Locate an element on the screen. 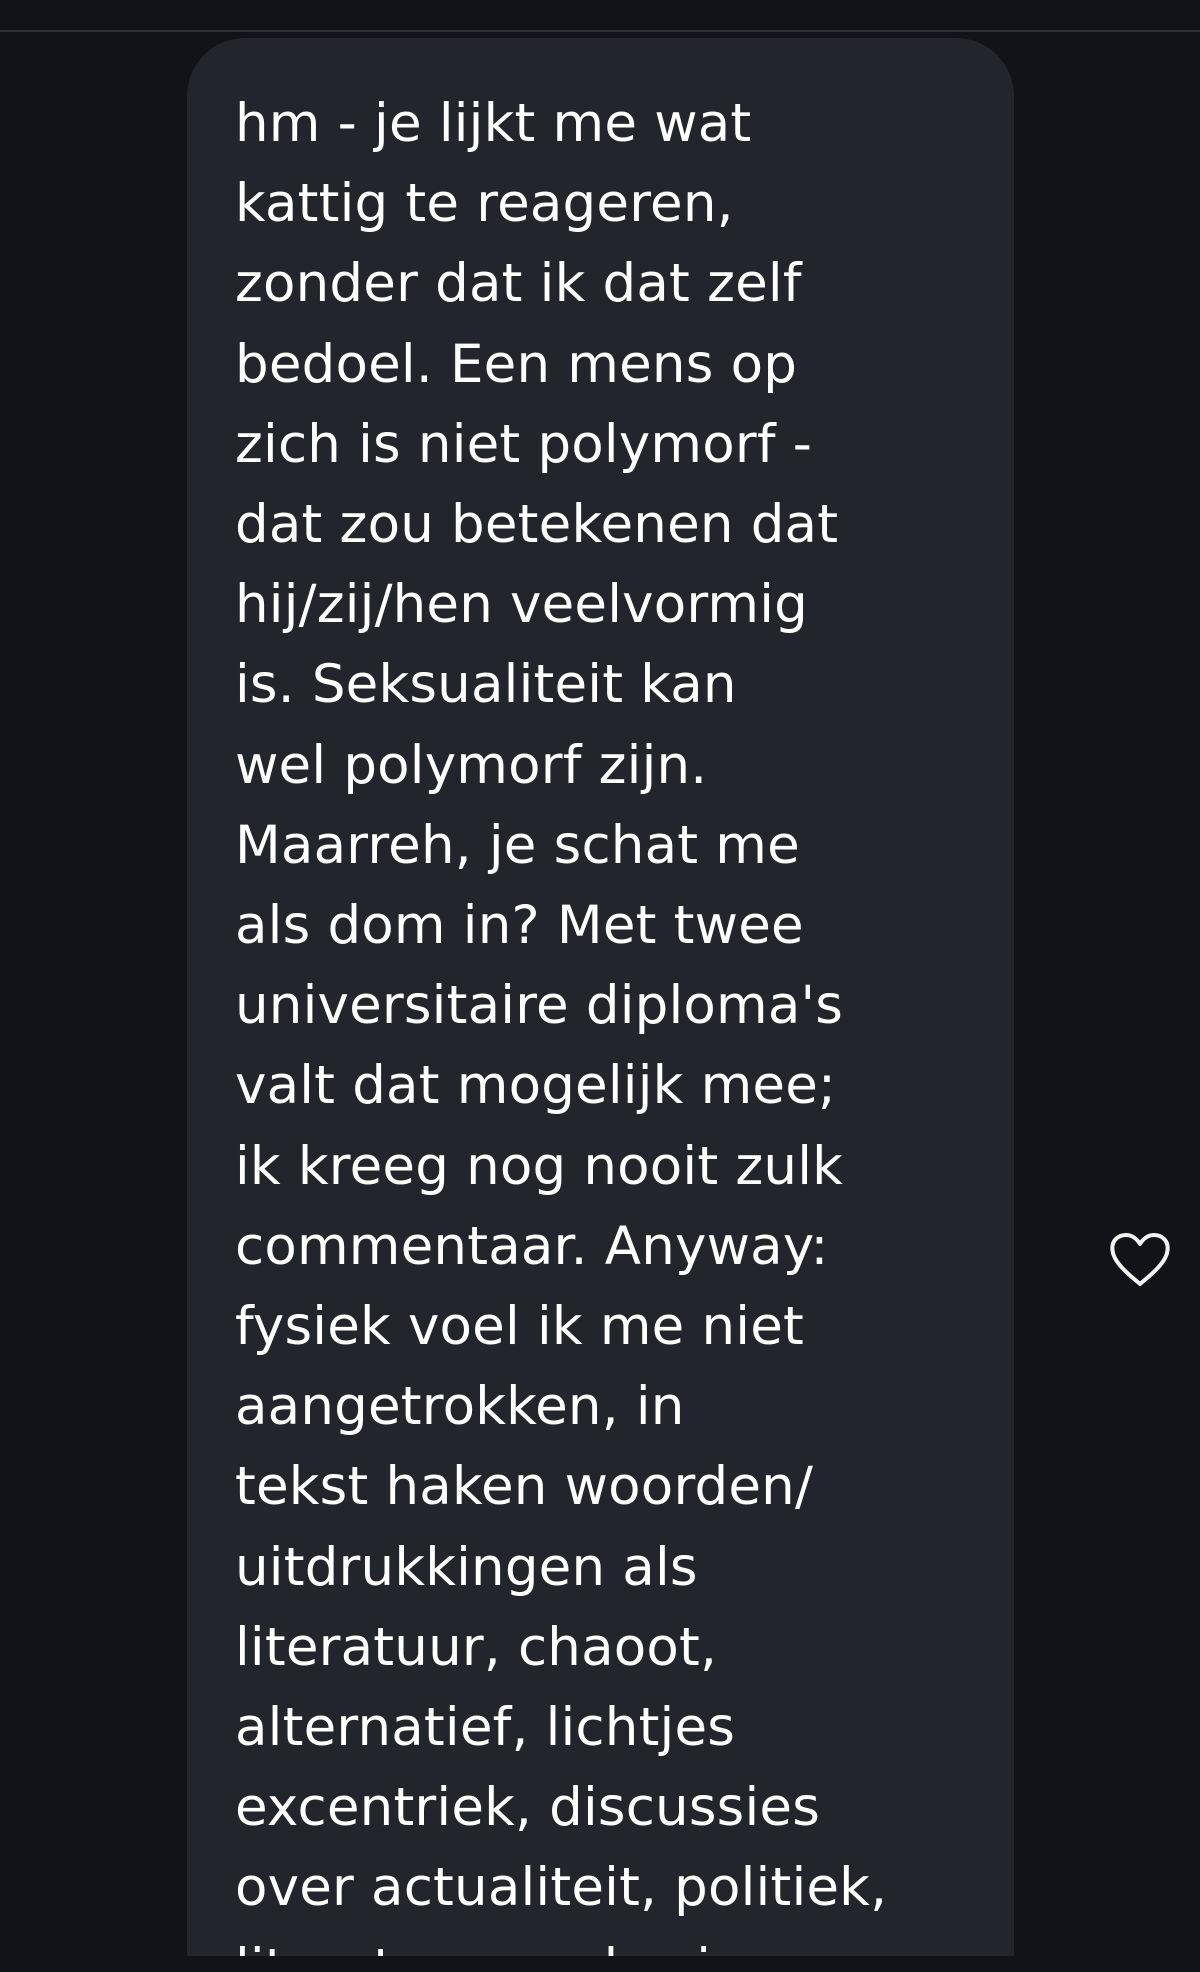  like-message-button is located at coordinates (1140, 1260).